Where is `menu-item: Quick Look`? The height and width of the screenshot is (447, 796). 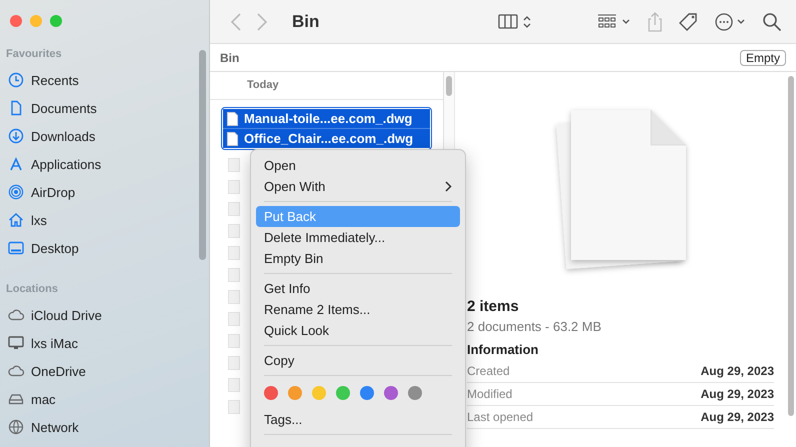 menu-item: Quick Look is located at coordinates (358, 330).